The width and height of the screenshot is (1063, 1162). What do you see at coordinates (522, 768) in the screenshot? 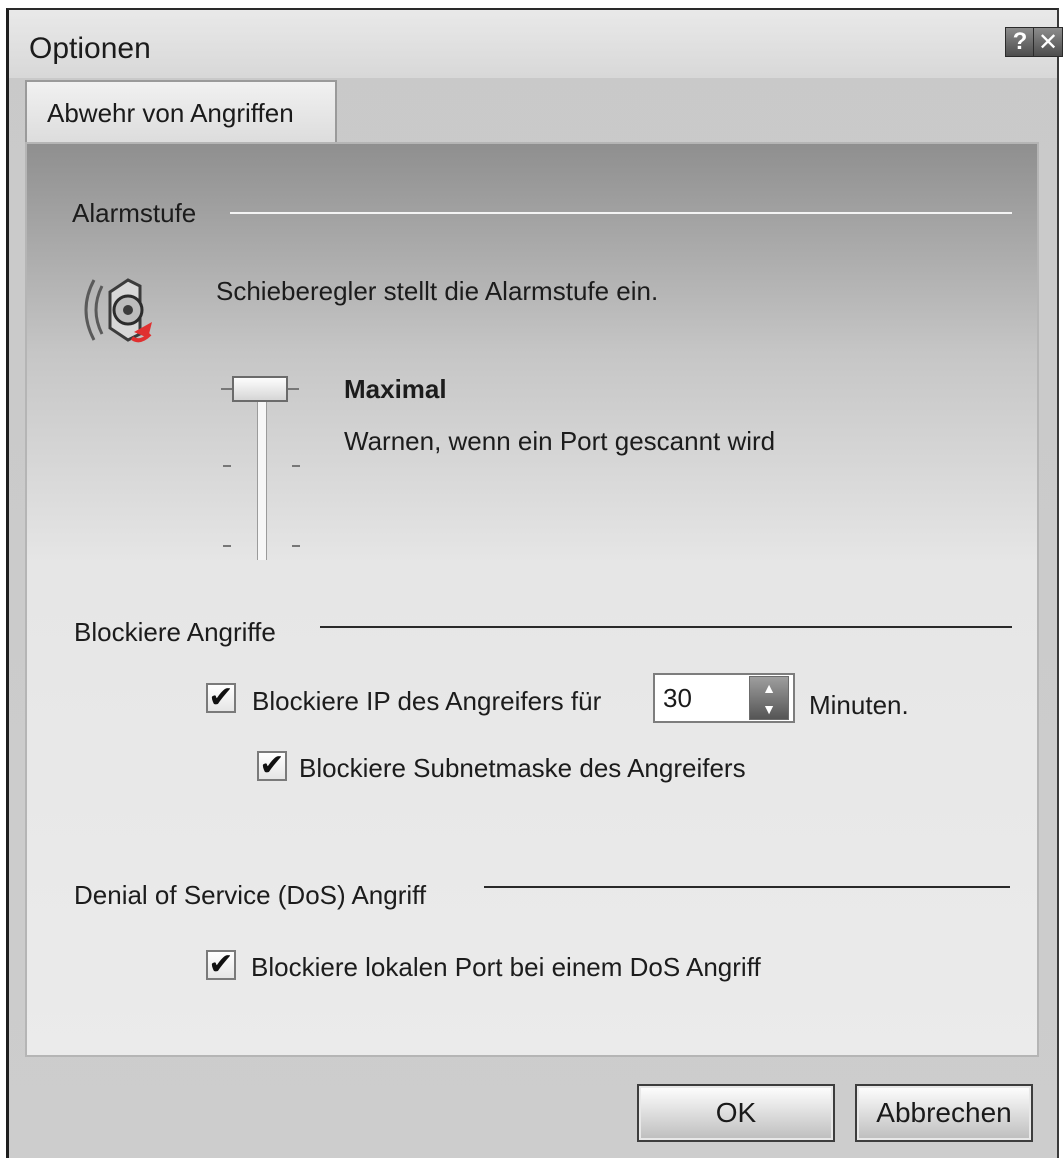
I see `block-subnet-label: Blockiere Subnetmaske des Angreifers` at bounding box center [522, 768].